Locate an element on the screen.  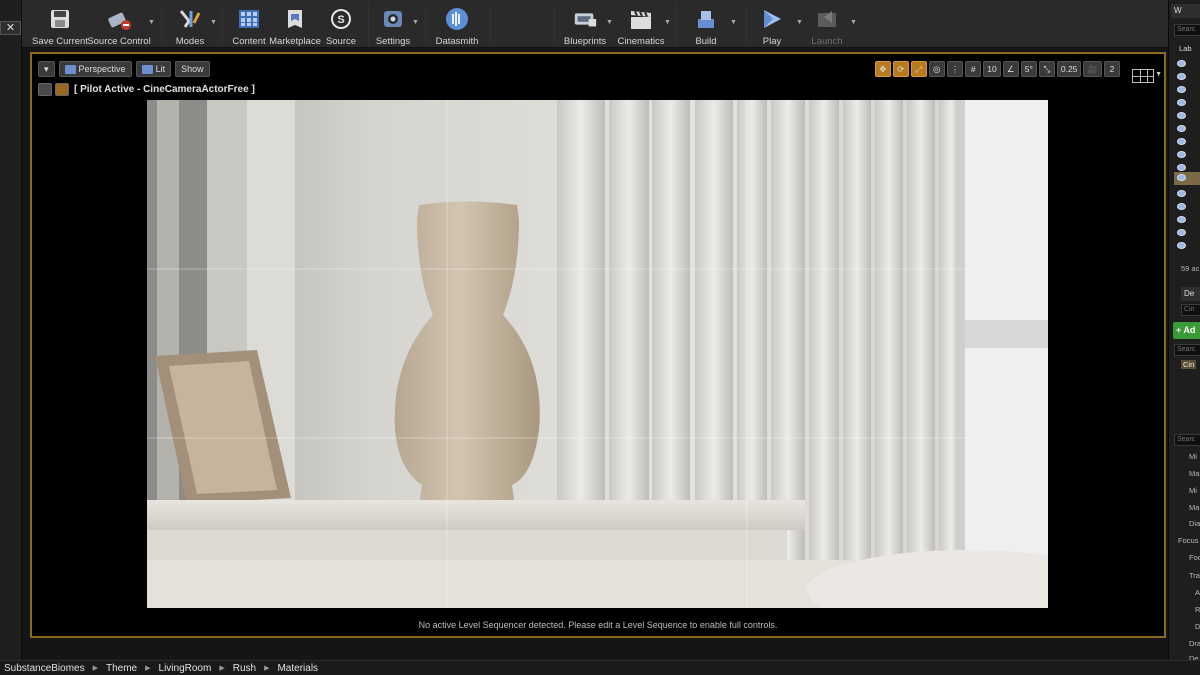
rotation-snap-icon: ∠ is located at coordinates (1010, 69).